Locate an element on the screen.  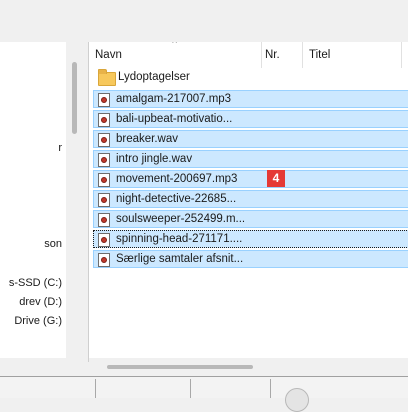
folder-name: Lydoptagelser is located at coordinates (154, 77).